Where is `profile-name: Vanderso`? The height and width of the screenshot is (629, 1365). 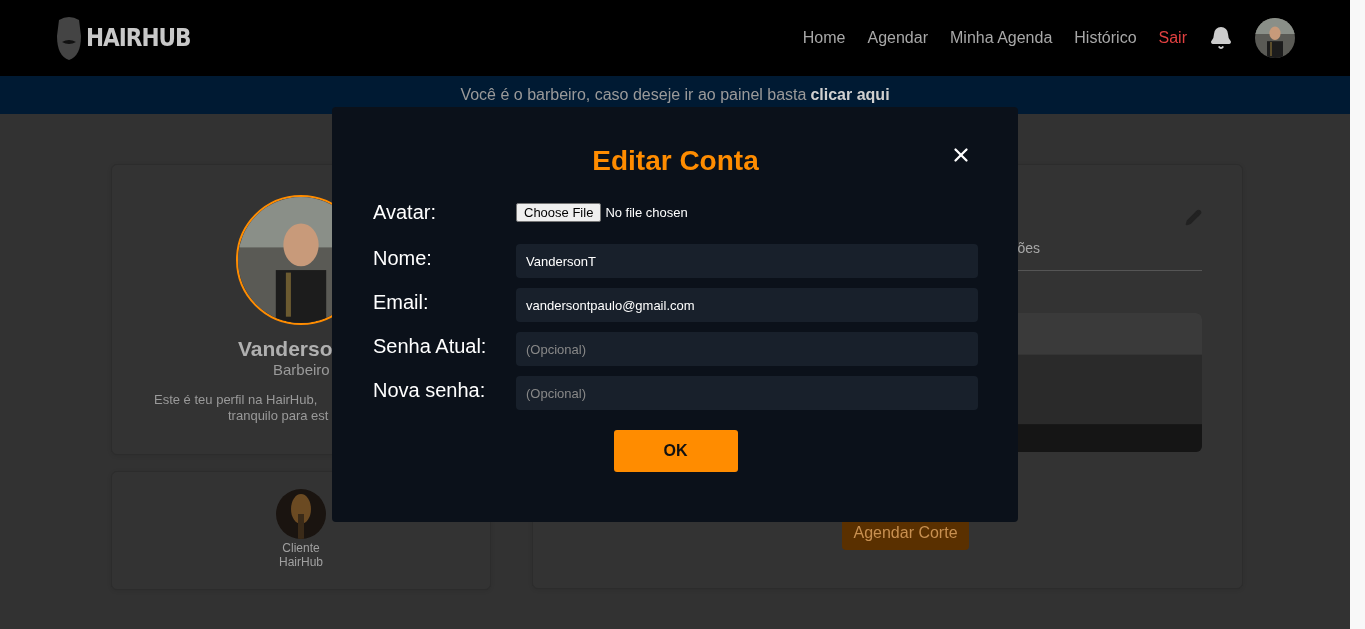 profile-name: Vanderso is located at coordinates (285, 349).